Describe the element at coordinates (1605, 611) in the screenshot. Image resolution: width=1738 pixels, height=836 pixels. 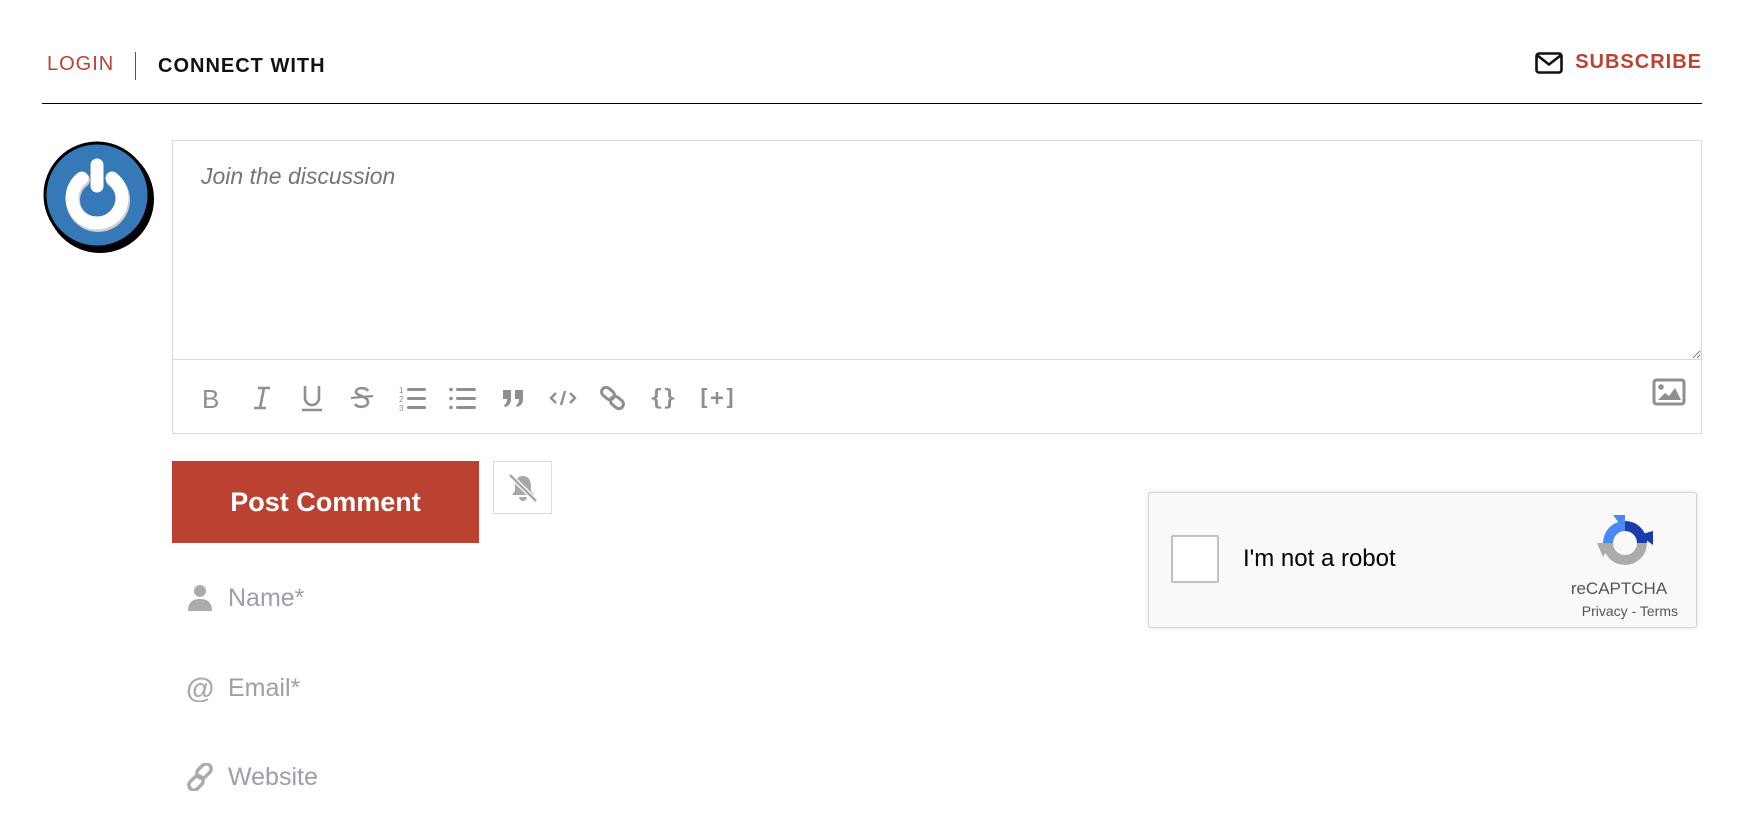
I see `privacy-link: Privacy` at that location.